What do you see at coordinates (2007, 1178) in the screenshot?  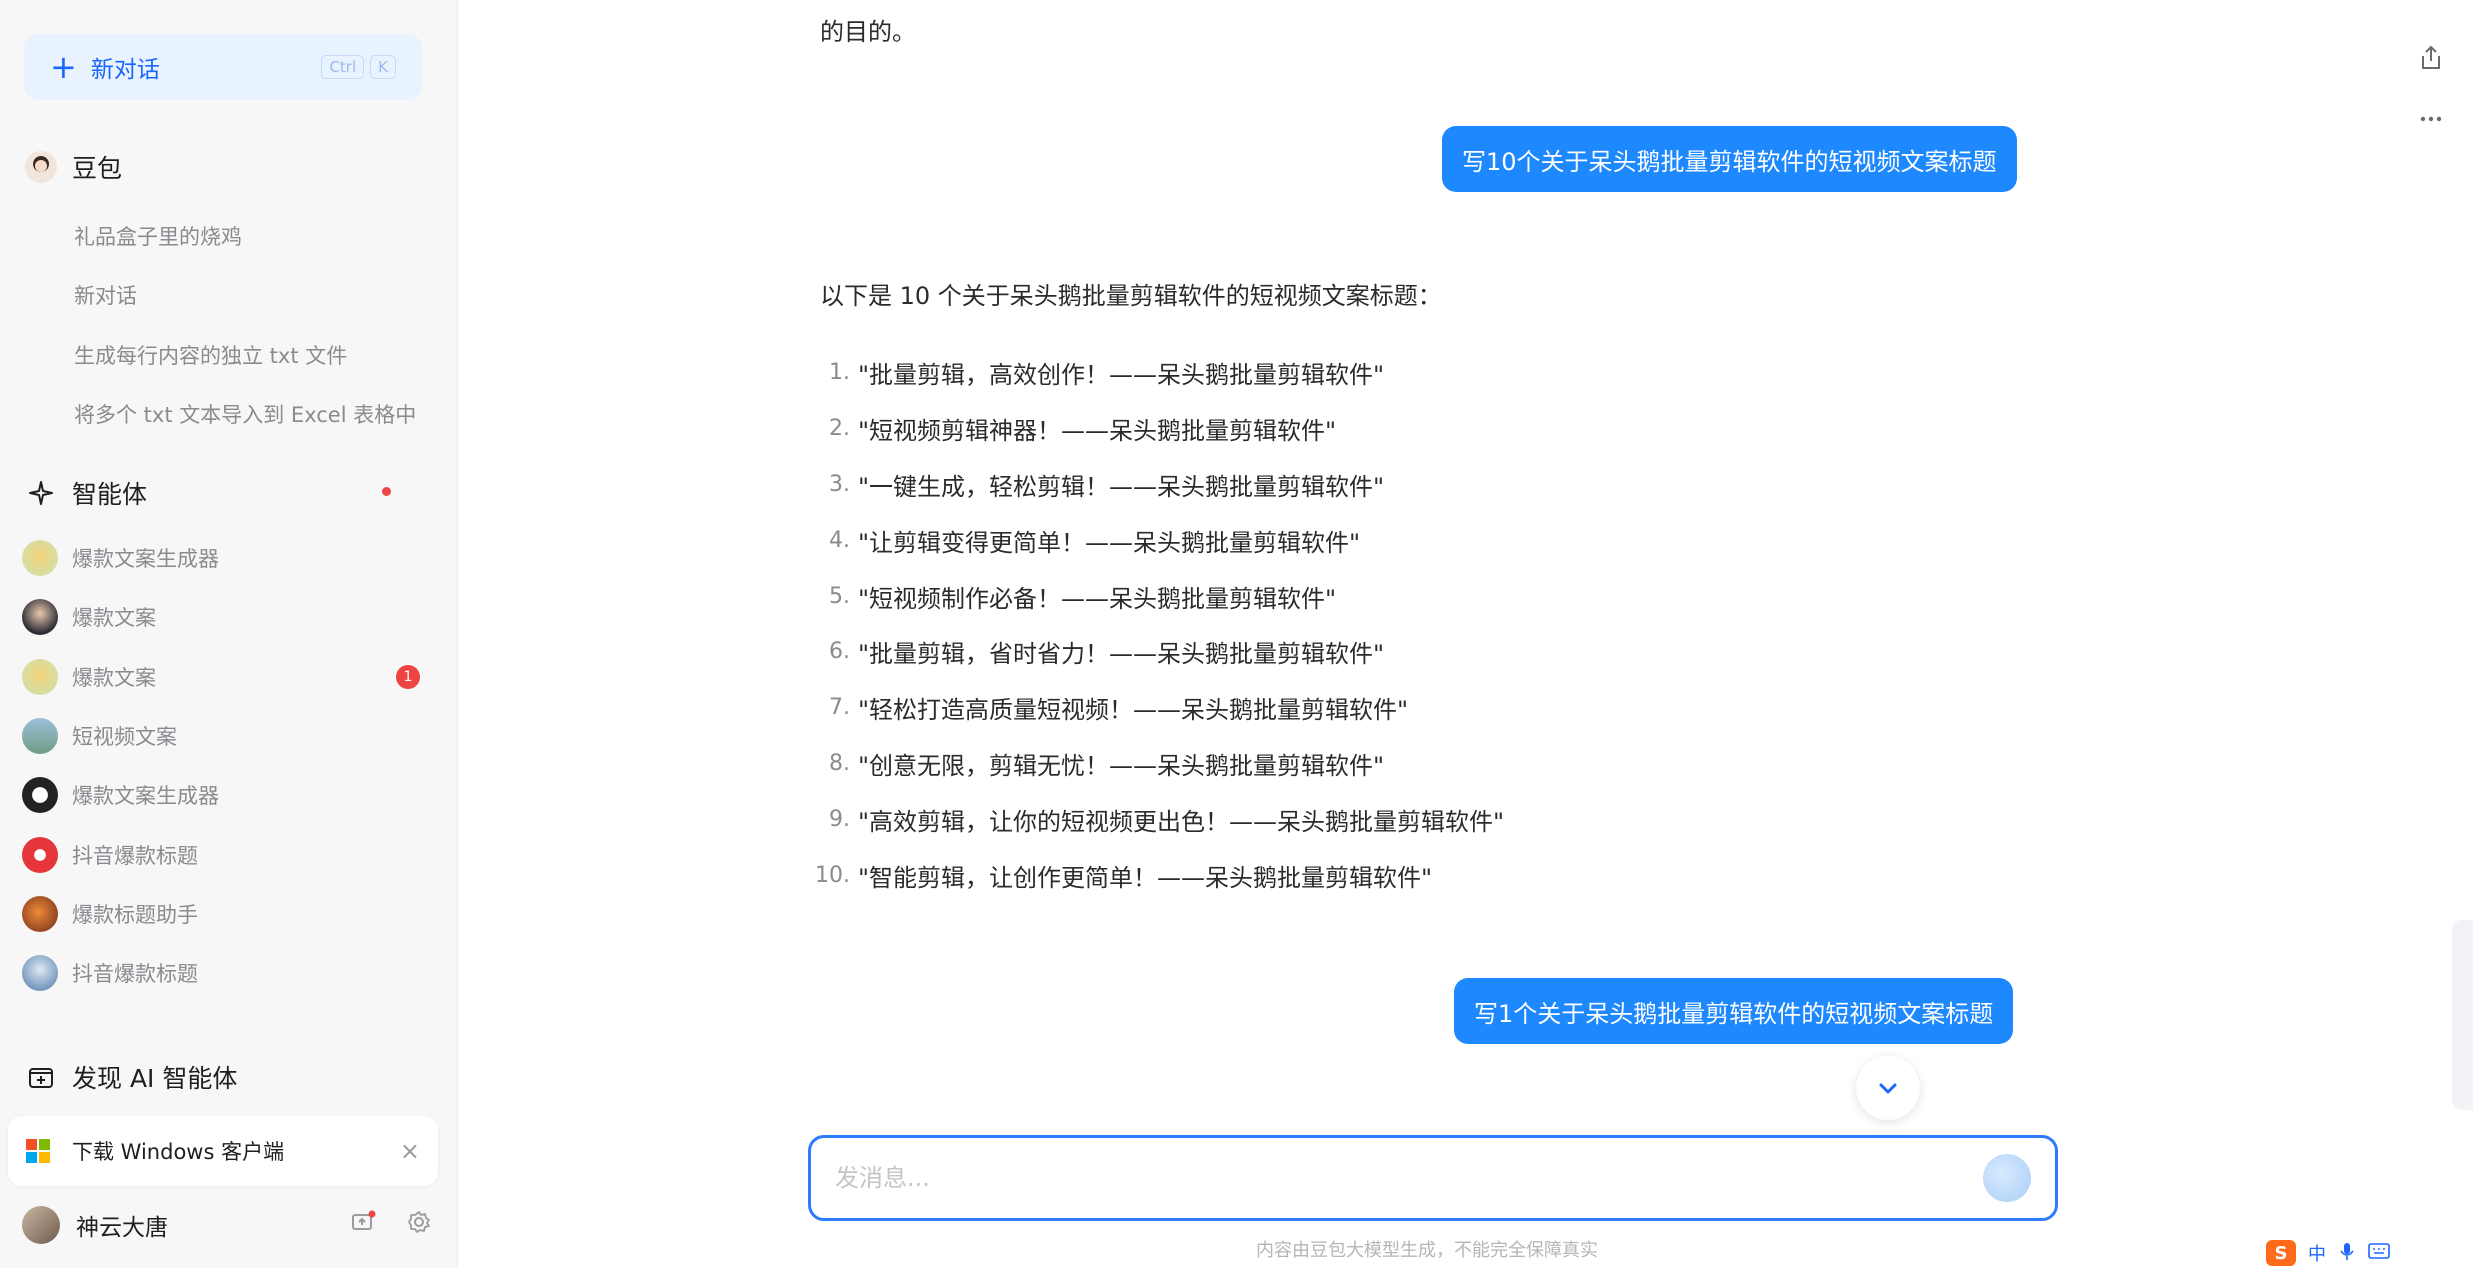 I see `send-button` at bounding box center [2007, 1178].